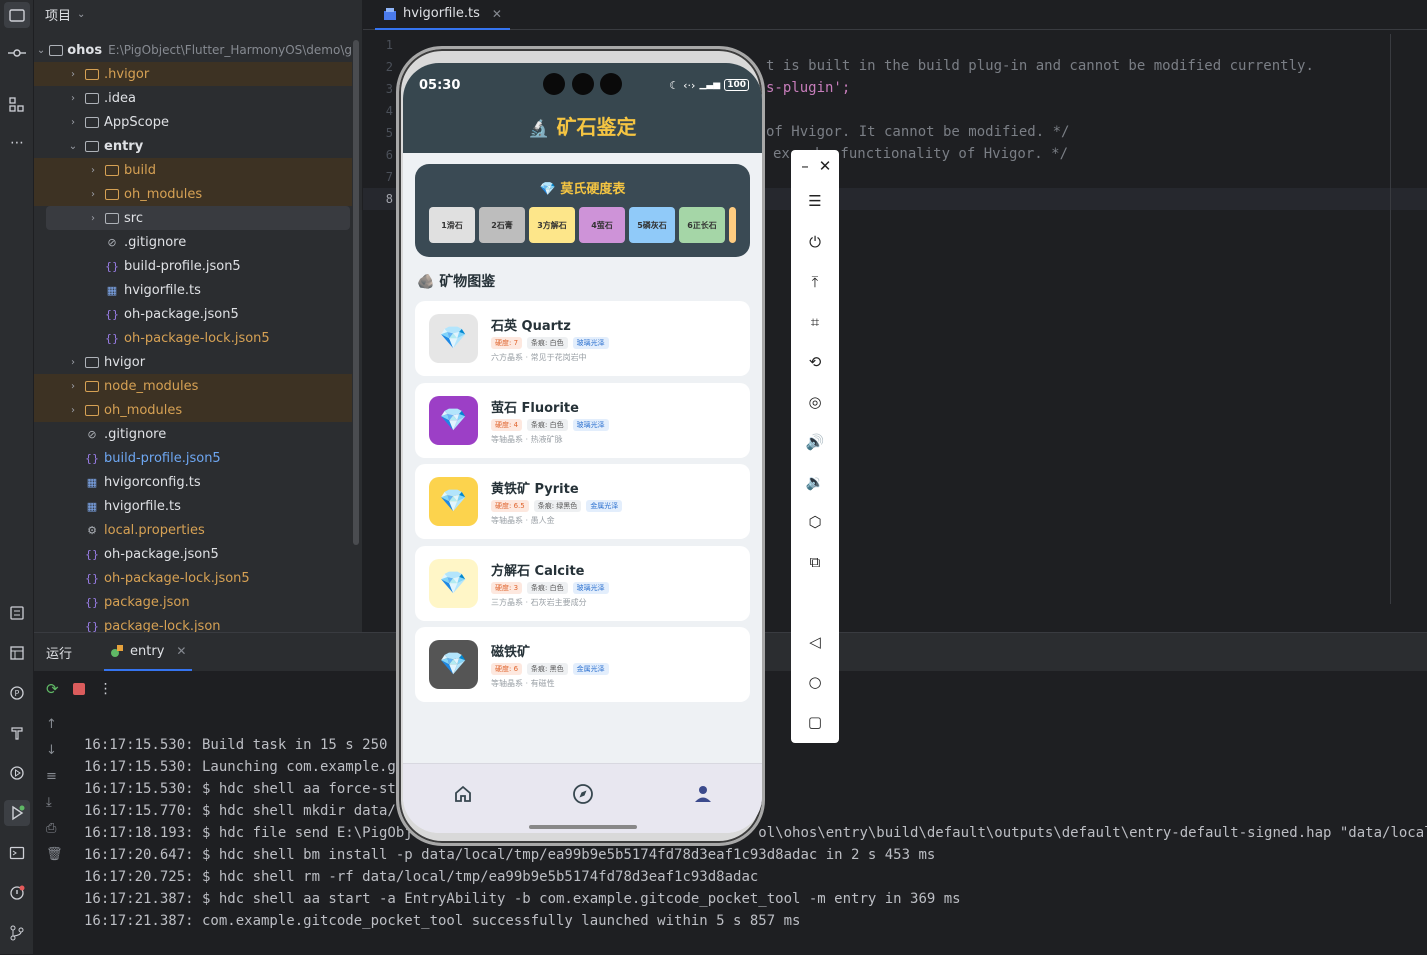  I want to click on home-icon, so click(463, 794).